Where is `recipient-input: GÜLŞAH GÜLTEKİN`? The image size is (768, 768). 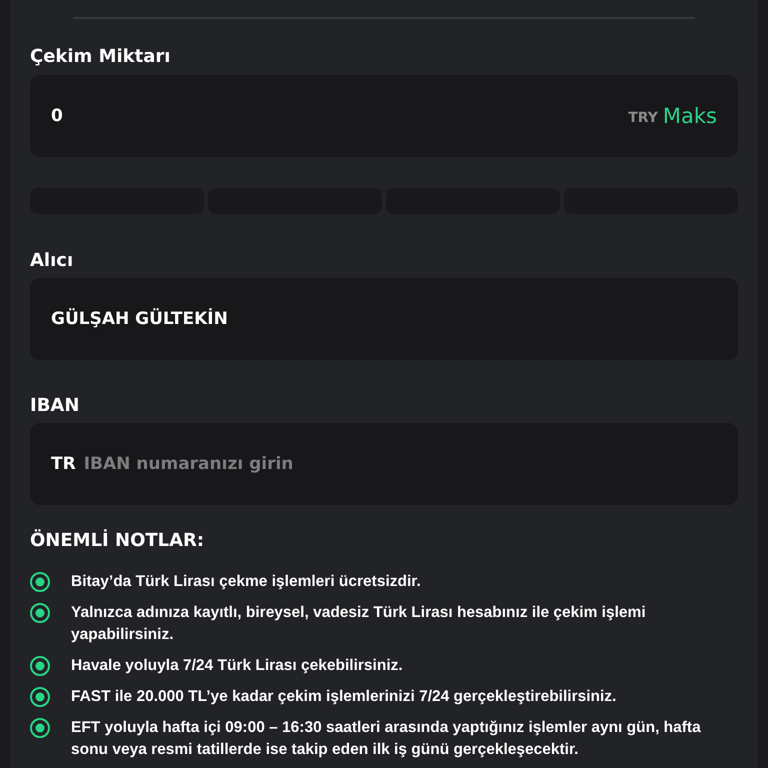
recipient-input: GÜLŞAH GÜLTEKİN is located at coordinates (384, 319).